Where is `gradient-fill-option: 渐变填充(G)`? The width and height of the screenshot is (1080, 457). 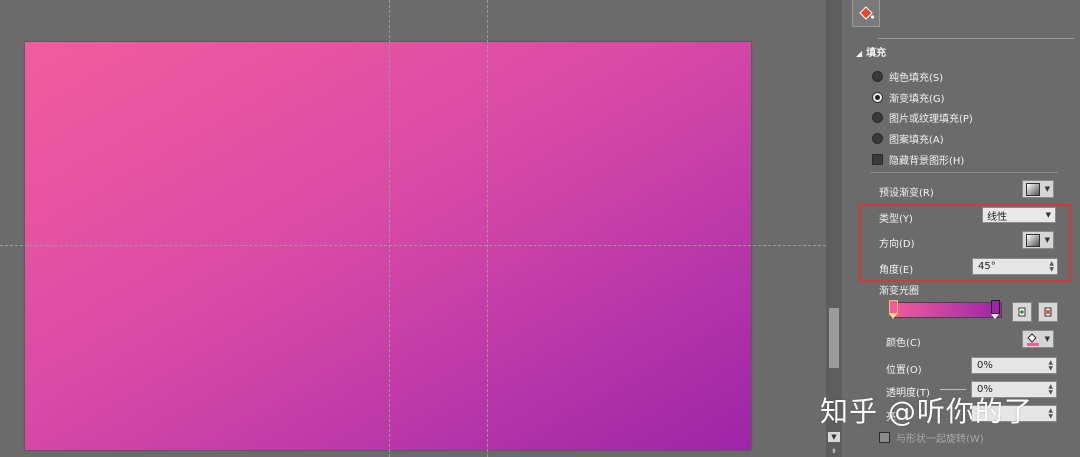 gradient-fill-option: 渐变填充(G) is located at coordinates (908, 97).